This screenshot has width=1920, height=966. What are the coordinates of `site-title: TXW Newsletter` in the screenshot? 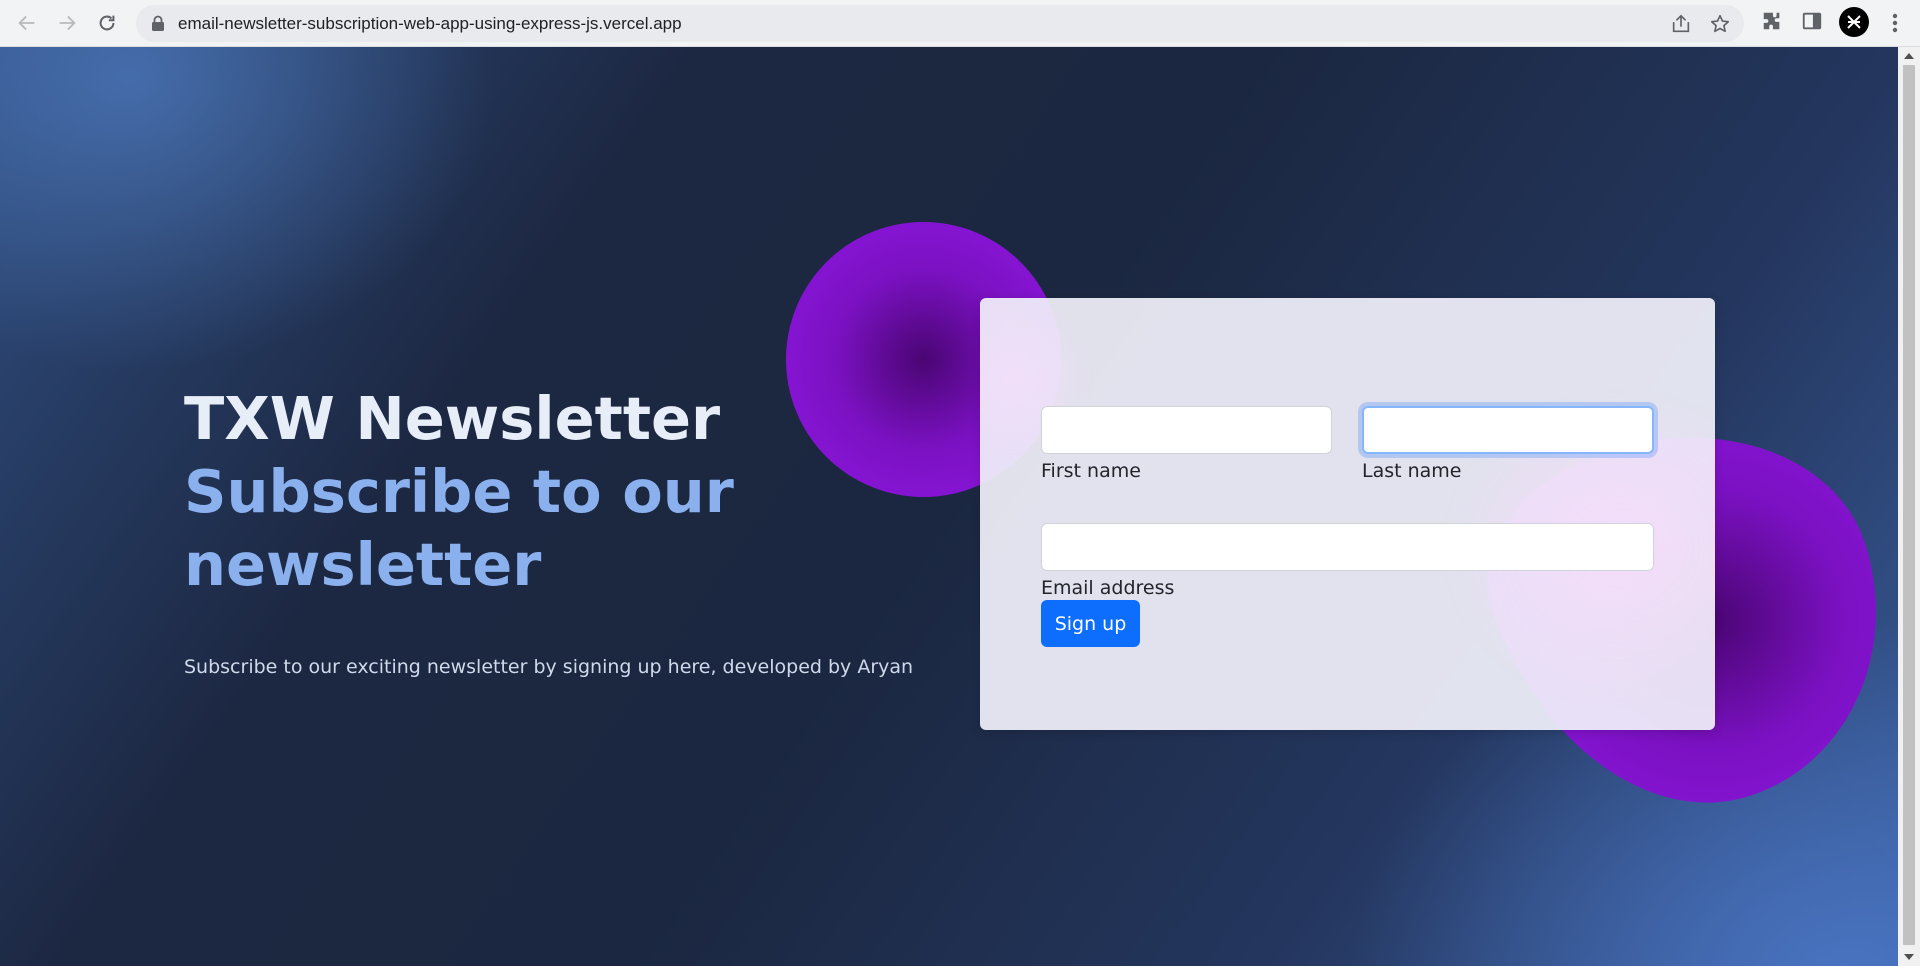 It's located at (452, 418).